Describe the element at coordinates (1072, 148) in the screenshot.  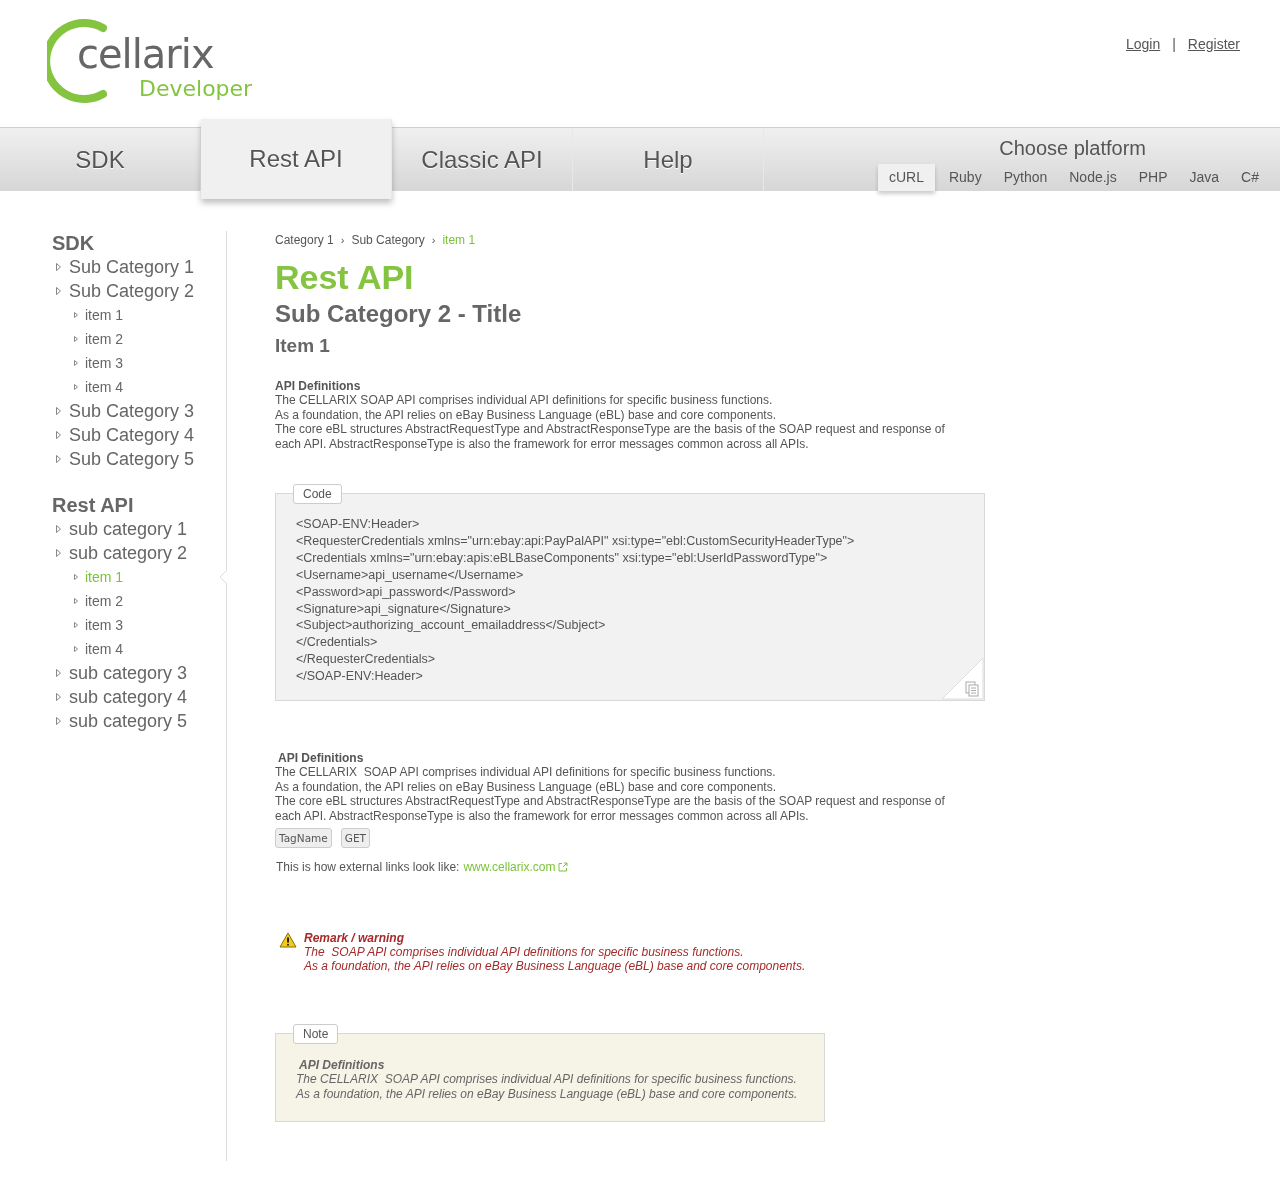
I see `platform-heading: Choose platform` at that location.